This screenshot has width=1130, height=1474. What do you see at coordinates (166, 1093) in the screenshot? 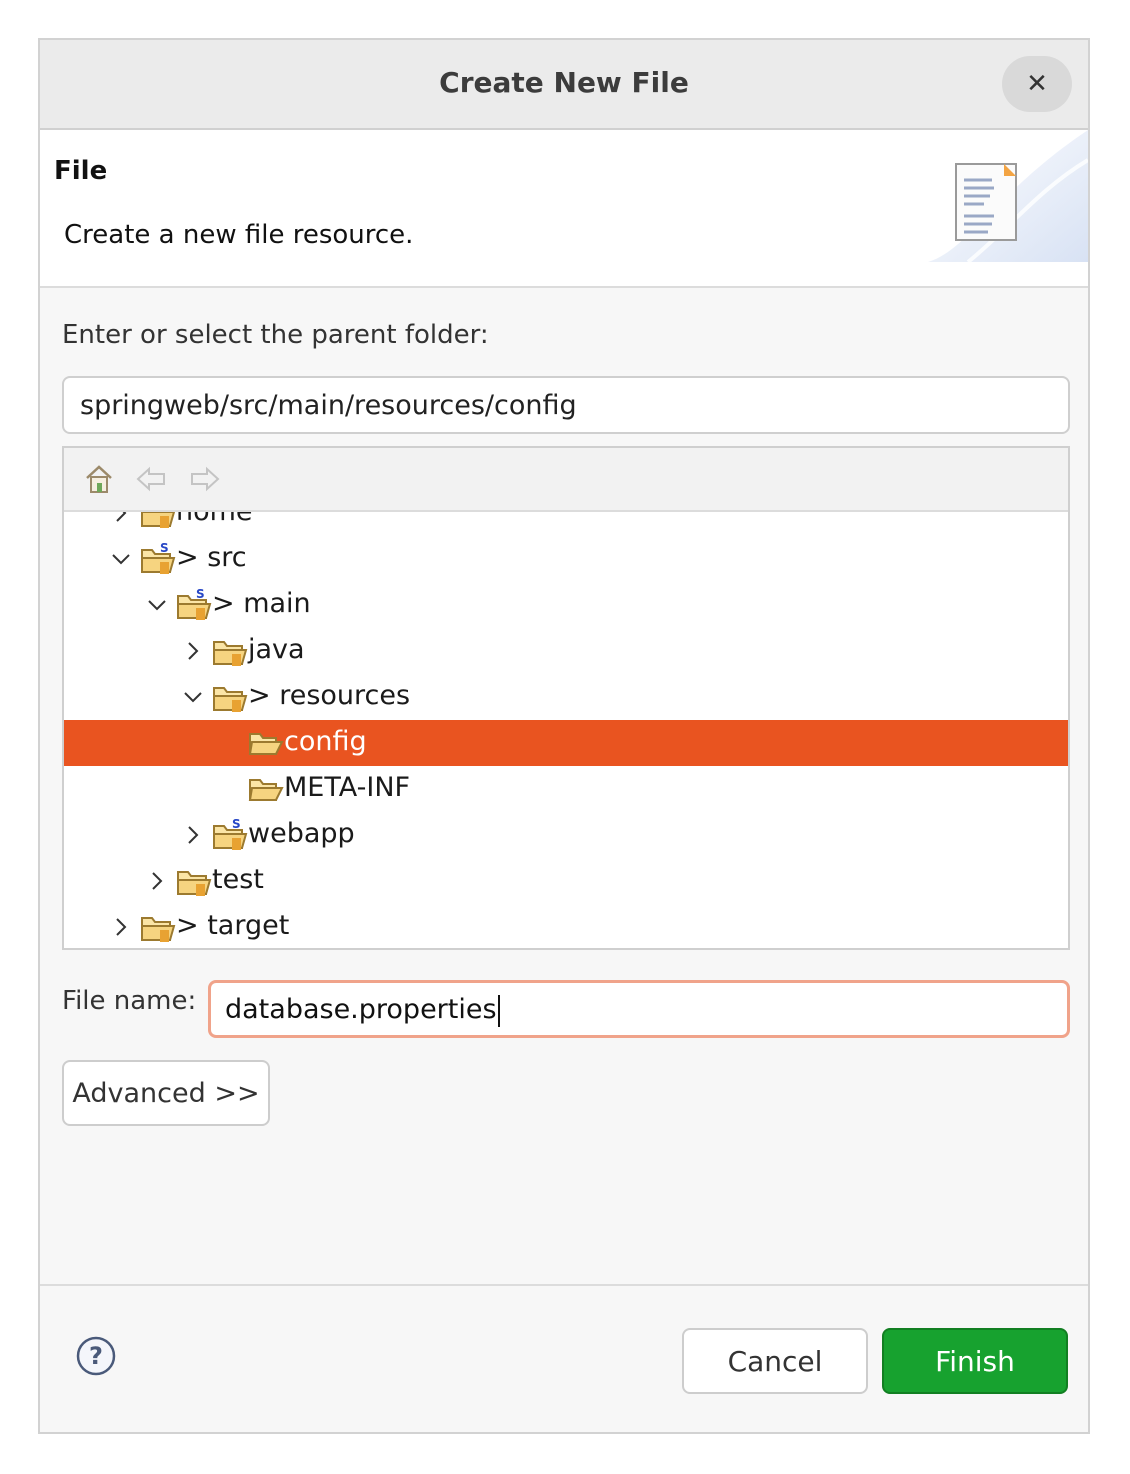
I see `advanced-button: Advanced >>` at bounding box center [166, 1093].